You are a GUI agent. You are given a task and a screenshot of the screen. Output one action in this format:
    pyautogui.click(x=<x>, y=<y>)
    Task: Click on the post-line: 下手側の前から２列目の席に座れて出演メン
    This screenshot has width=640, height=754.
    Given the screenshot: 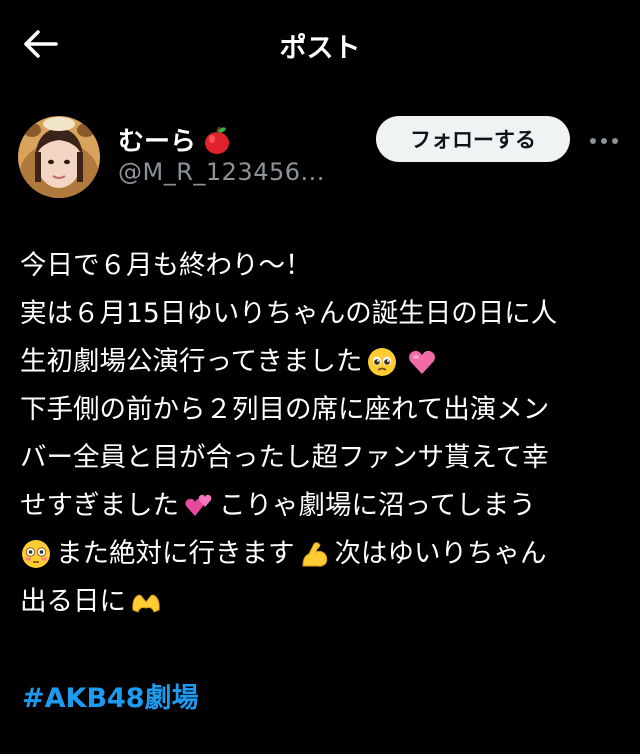 What is the action you would take?
    pyautogui.click(x=322, y=410)
    